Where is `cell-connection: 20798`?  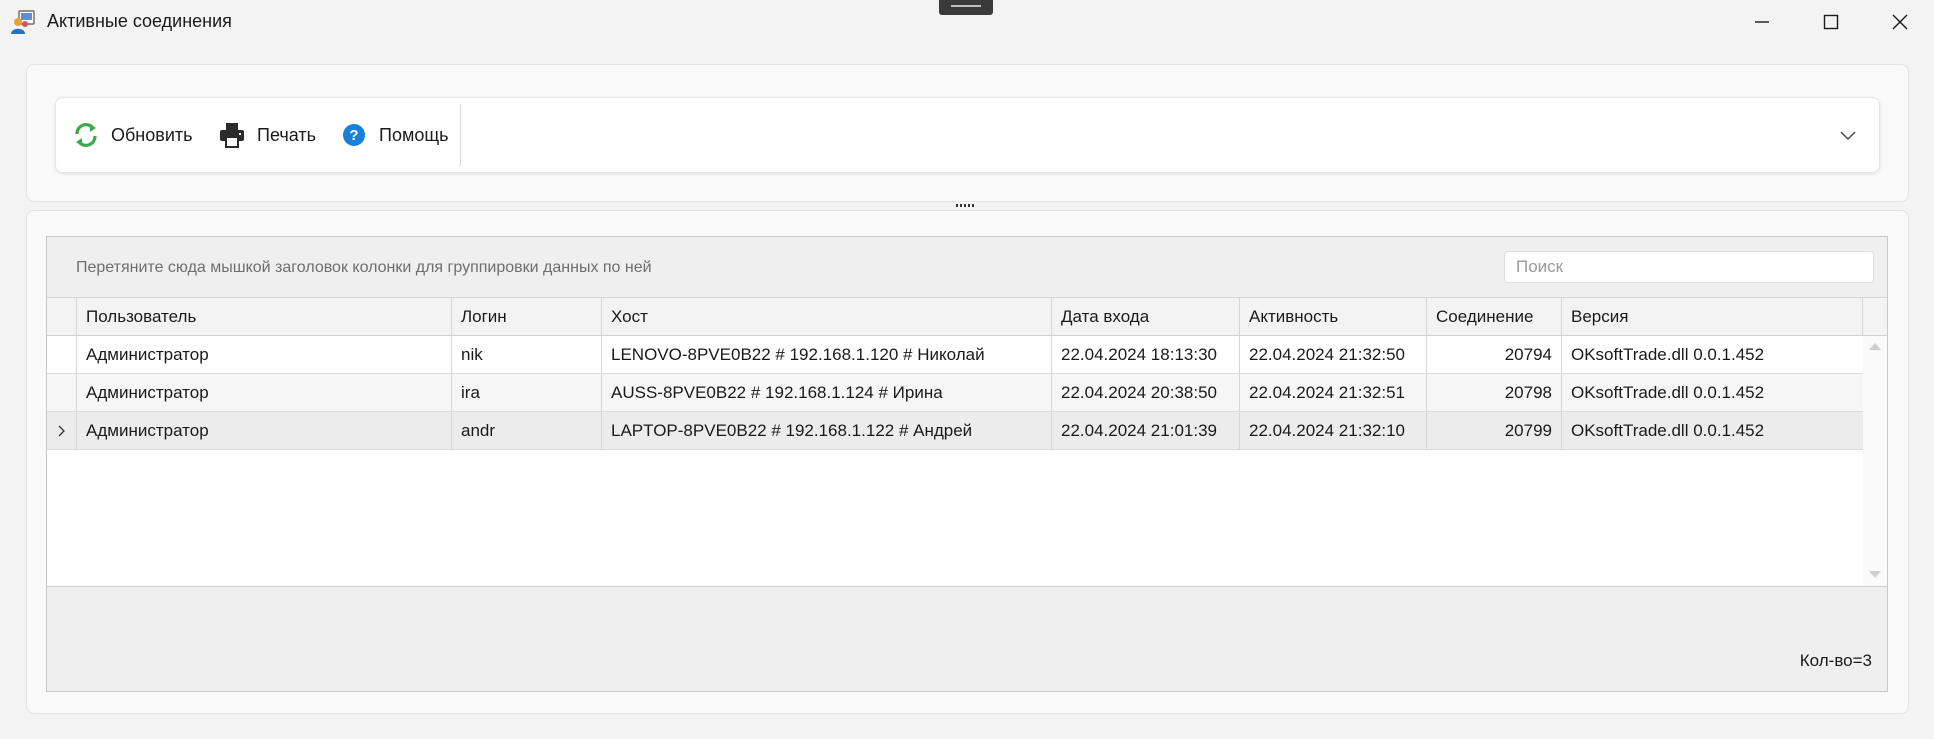
cell-connection: 20798 is located at coordinates (1494, 392).